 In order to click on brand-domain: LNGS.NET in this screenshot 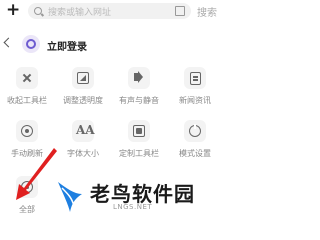, I will do `click(133, 207)`.